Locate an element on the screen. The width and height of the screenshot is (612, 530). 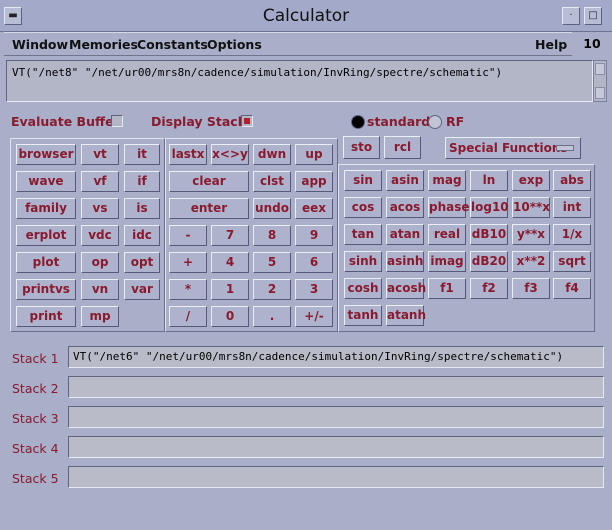
evaluate-buffer-checkbox is located at coordinates (117, 121).